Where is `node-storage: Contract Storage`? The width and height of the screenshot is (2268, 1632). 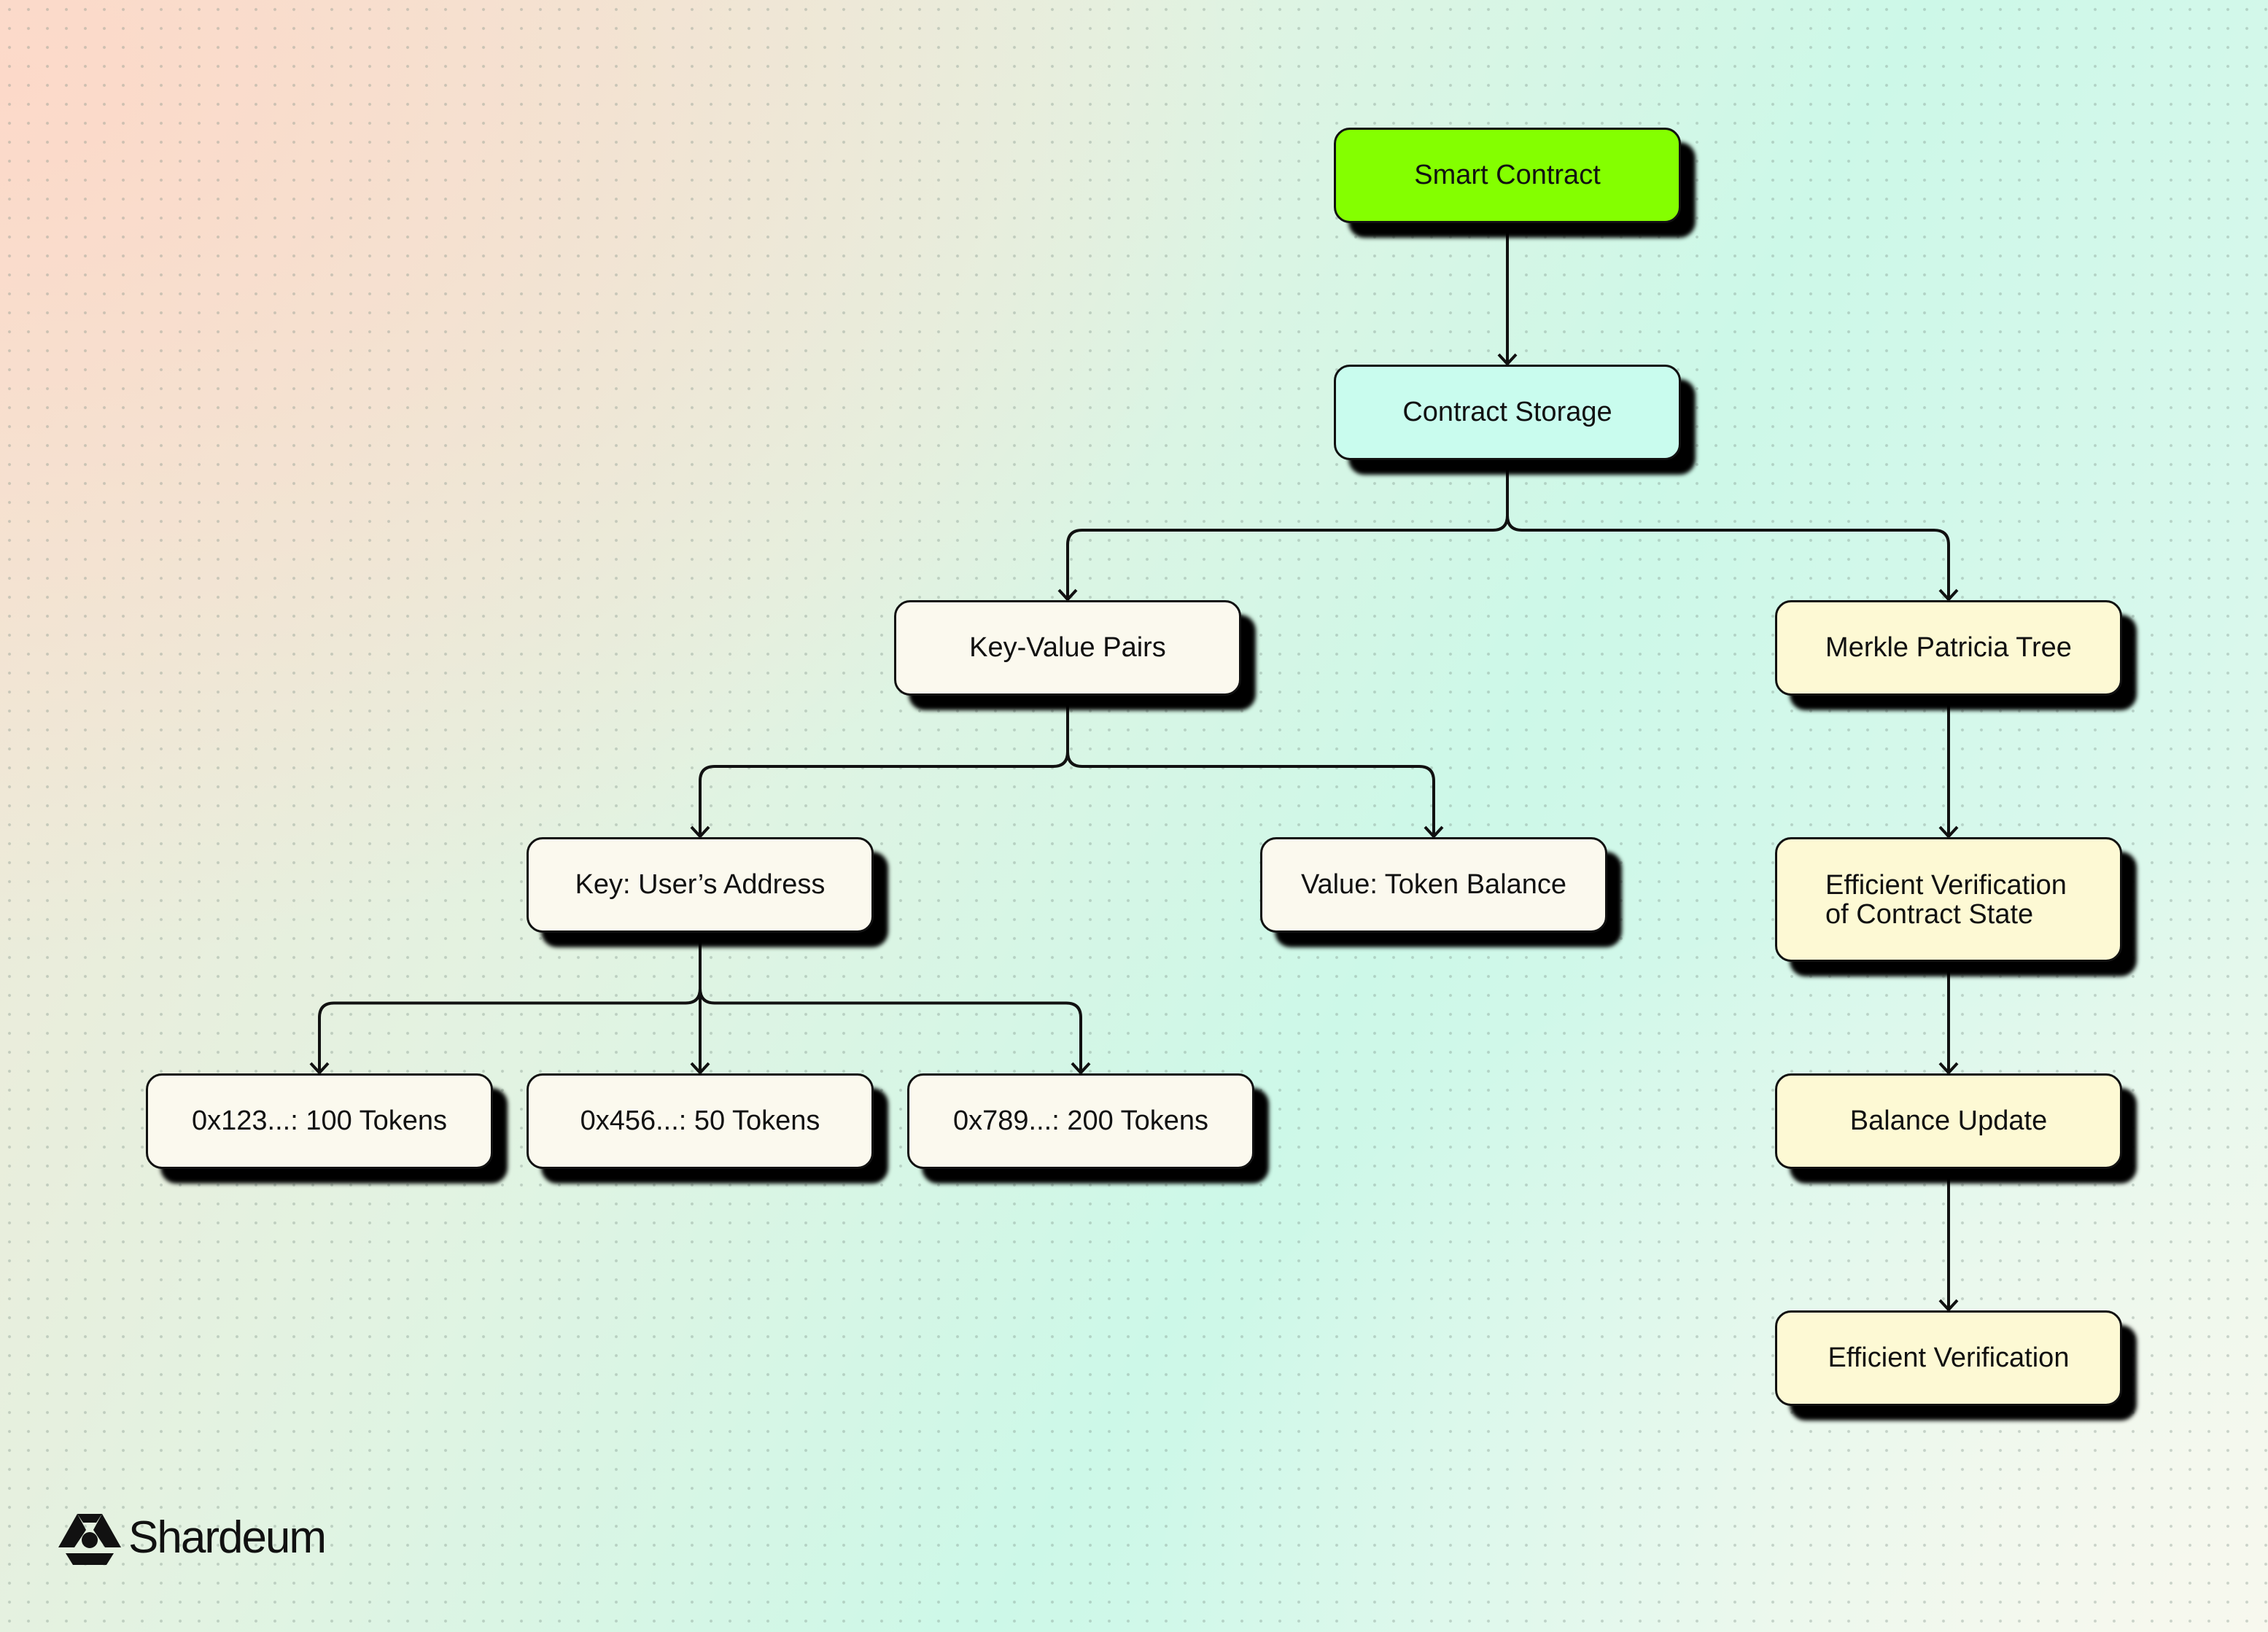 node-storage: Contract Storage is located at coordinates (1507, 412).